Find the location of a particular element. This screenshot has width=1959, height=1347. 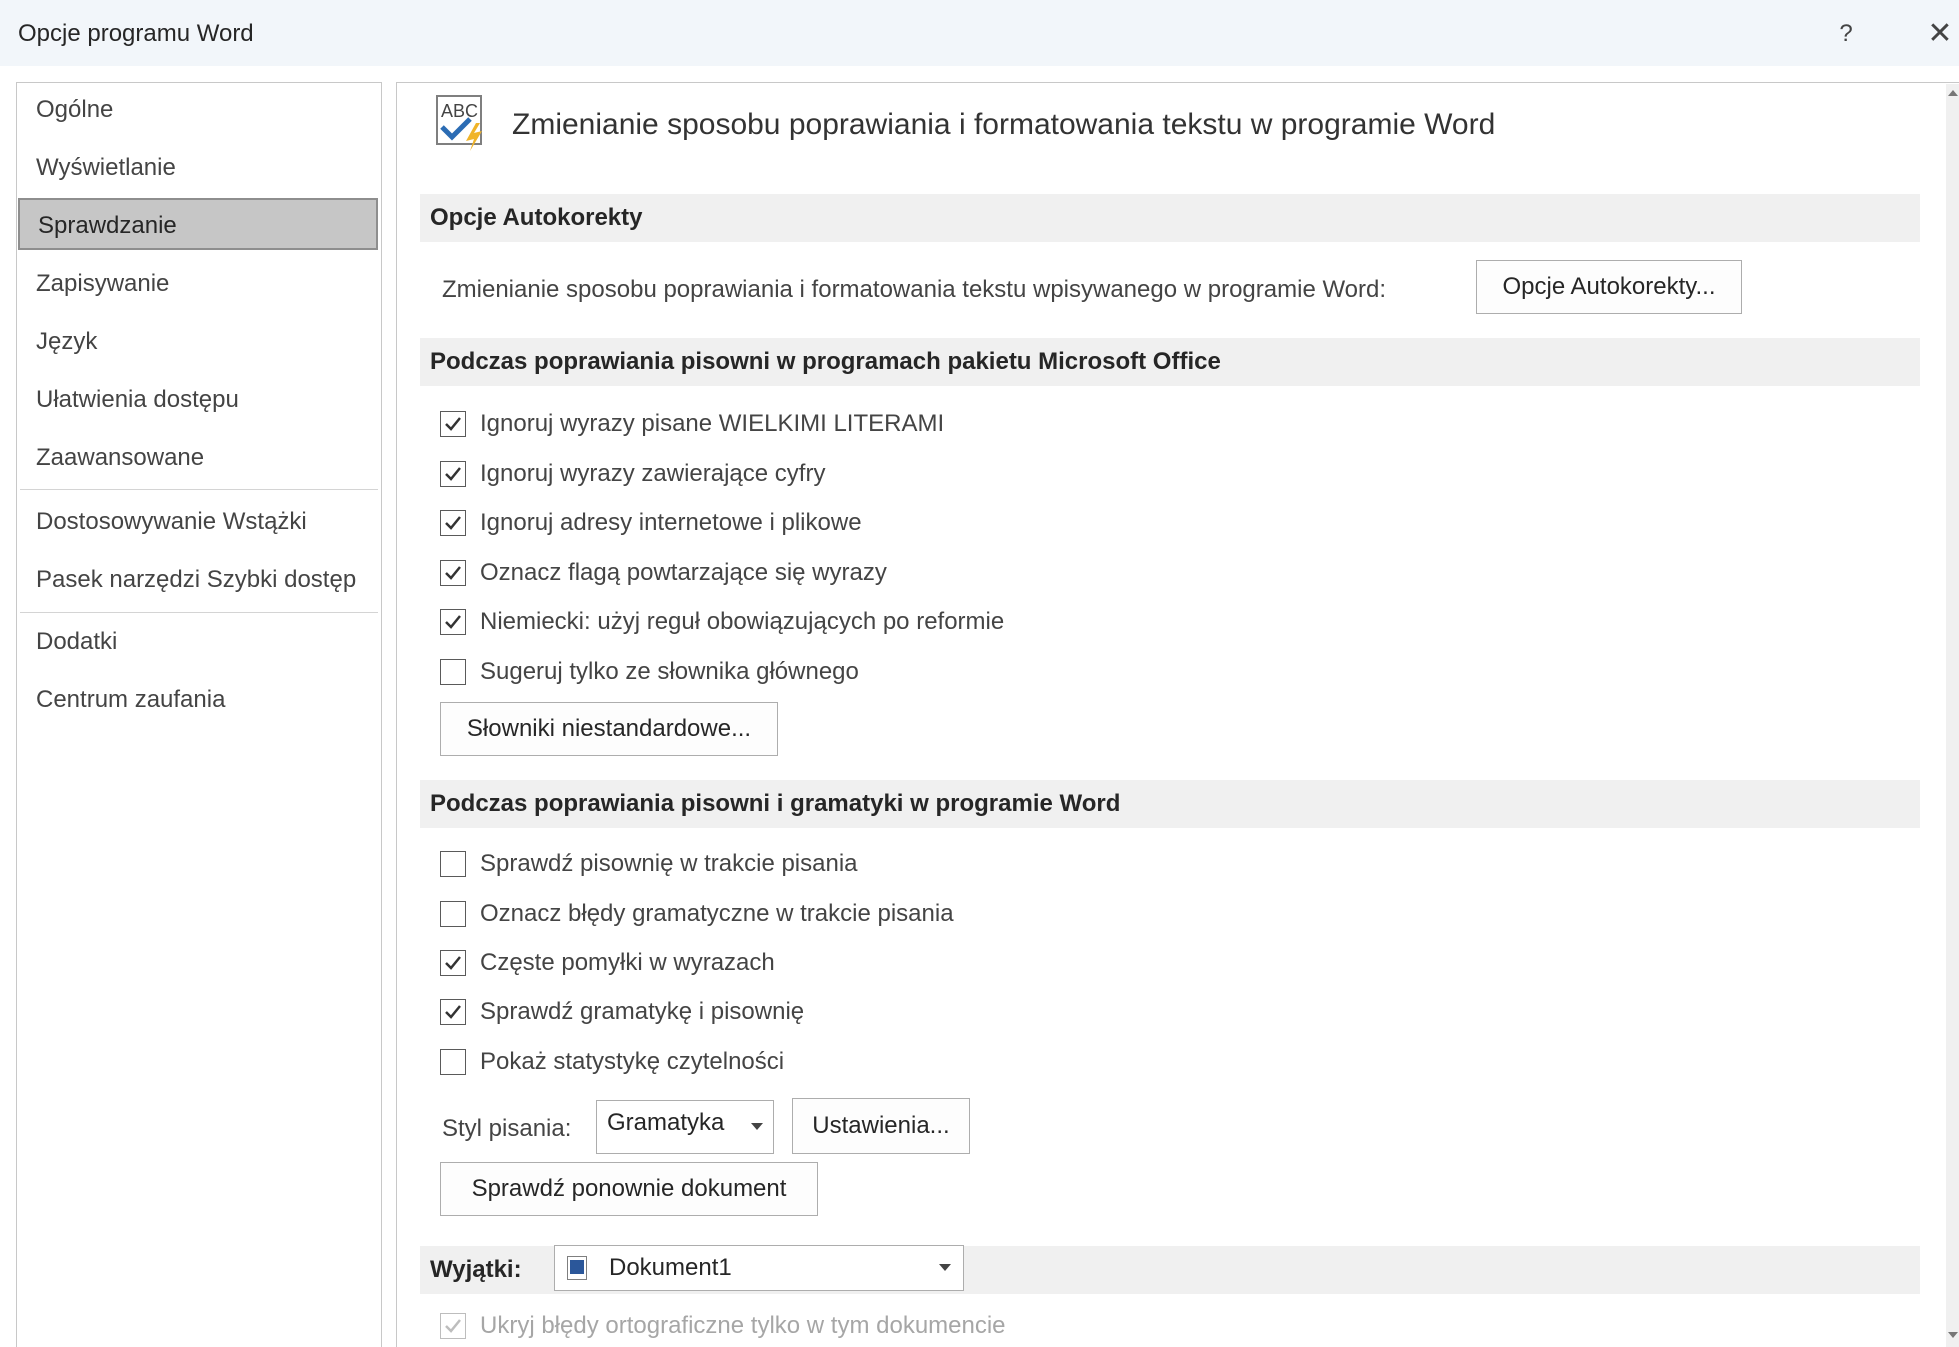

option-label: Częste pomyłki w wyrazach is located at coordinates (627, 962).